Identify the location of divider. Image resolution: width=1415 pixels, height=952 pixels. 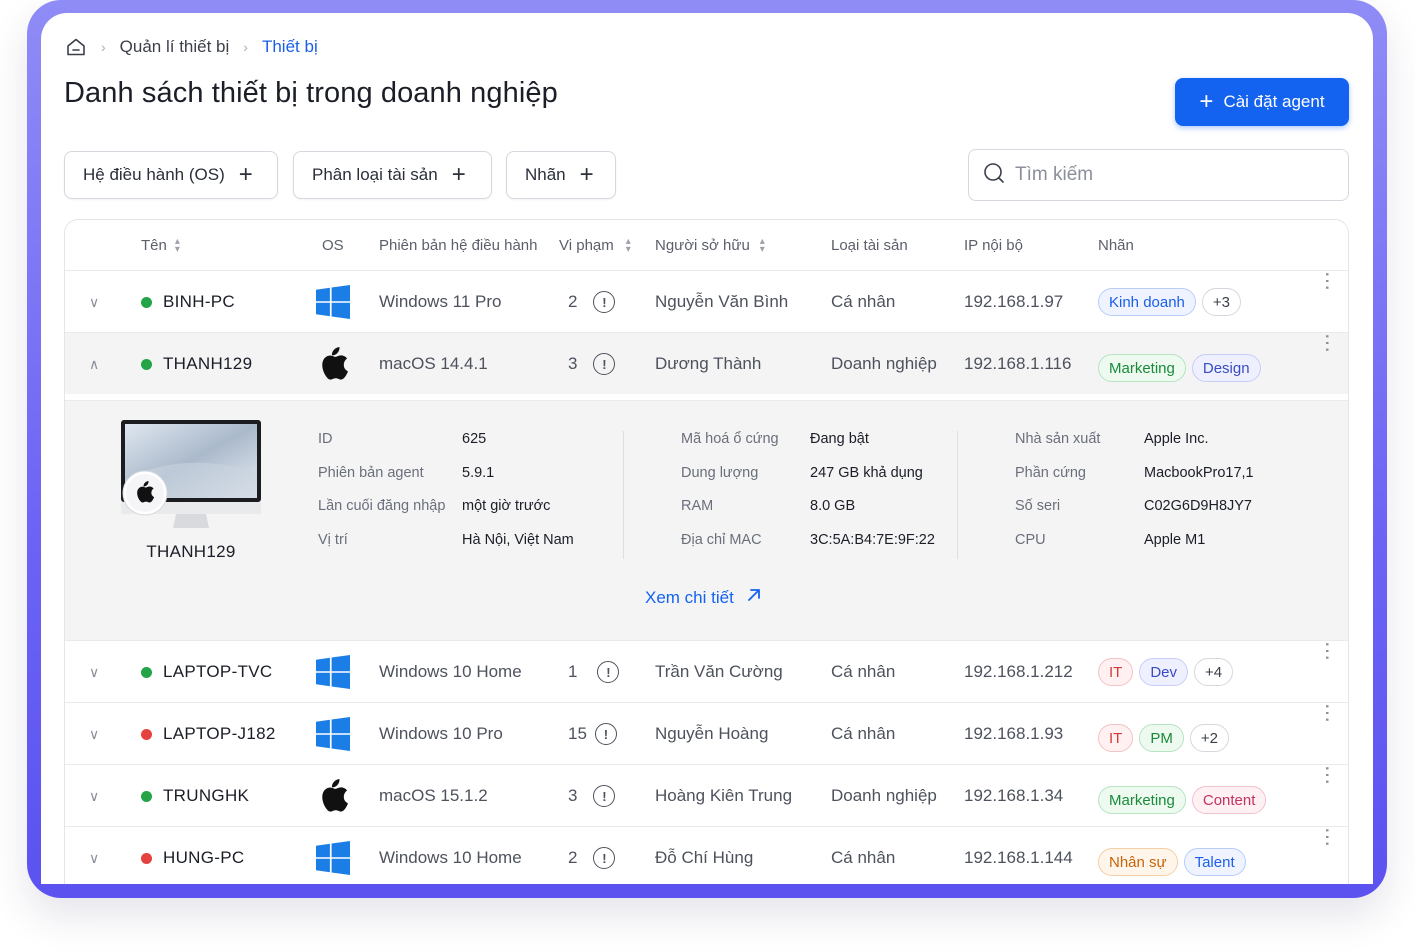
(957, 495).